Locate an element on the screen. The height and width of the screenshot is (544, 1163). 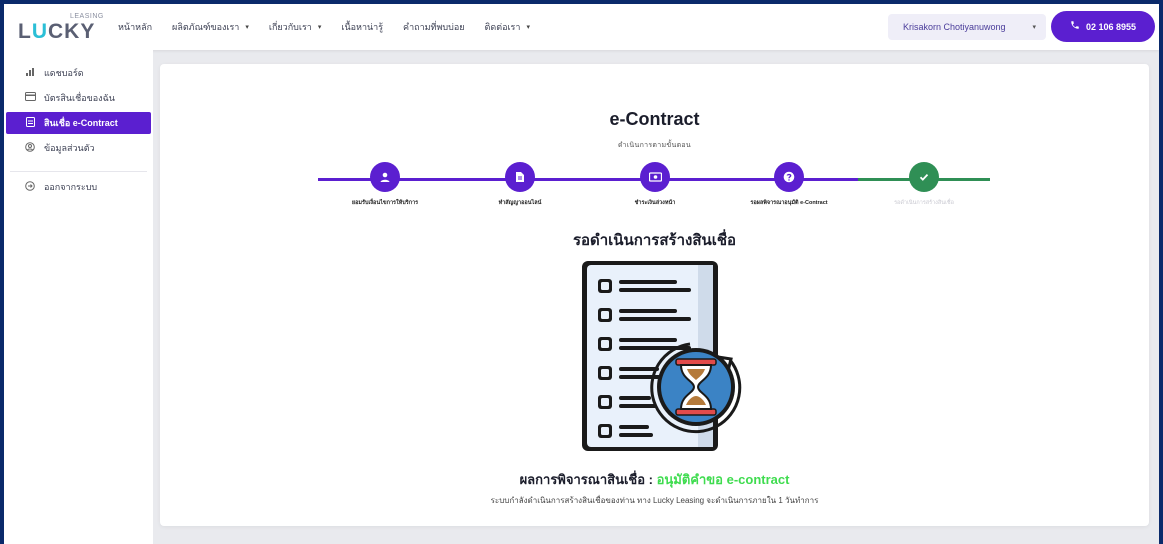
sidebar-item-logout: ออกจากระบบ is located at coordinates (78, 187).